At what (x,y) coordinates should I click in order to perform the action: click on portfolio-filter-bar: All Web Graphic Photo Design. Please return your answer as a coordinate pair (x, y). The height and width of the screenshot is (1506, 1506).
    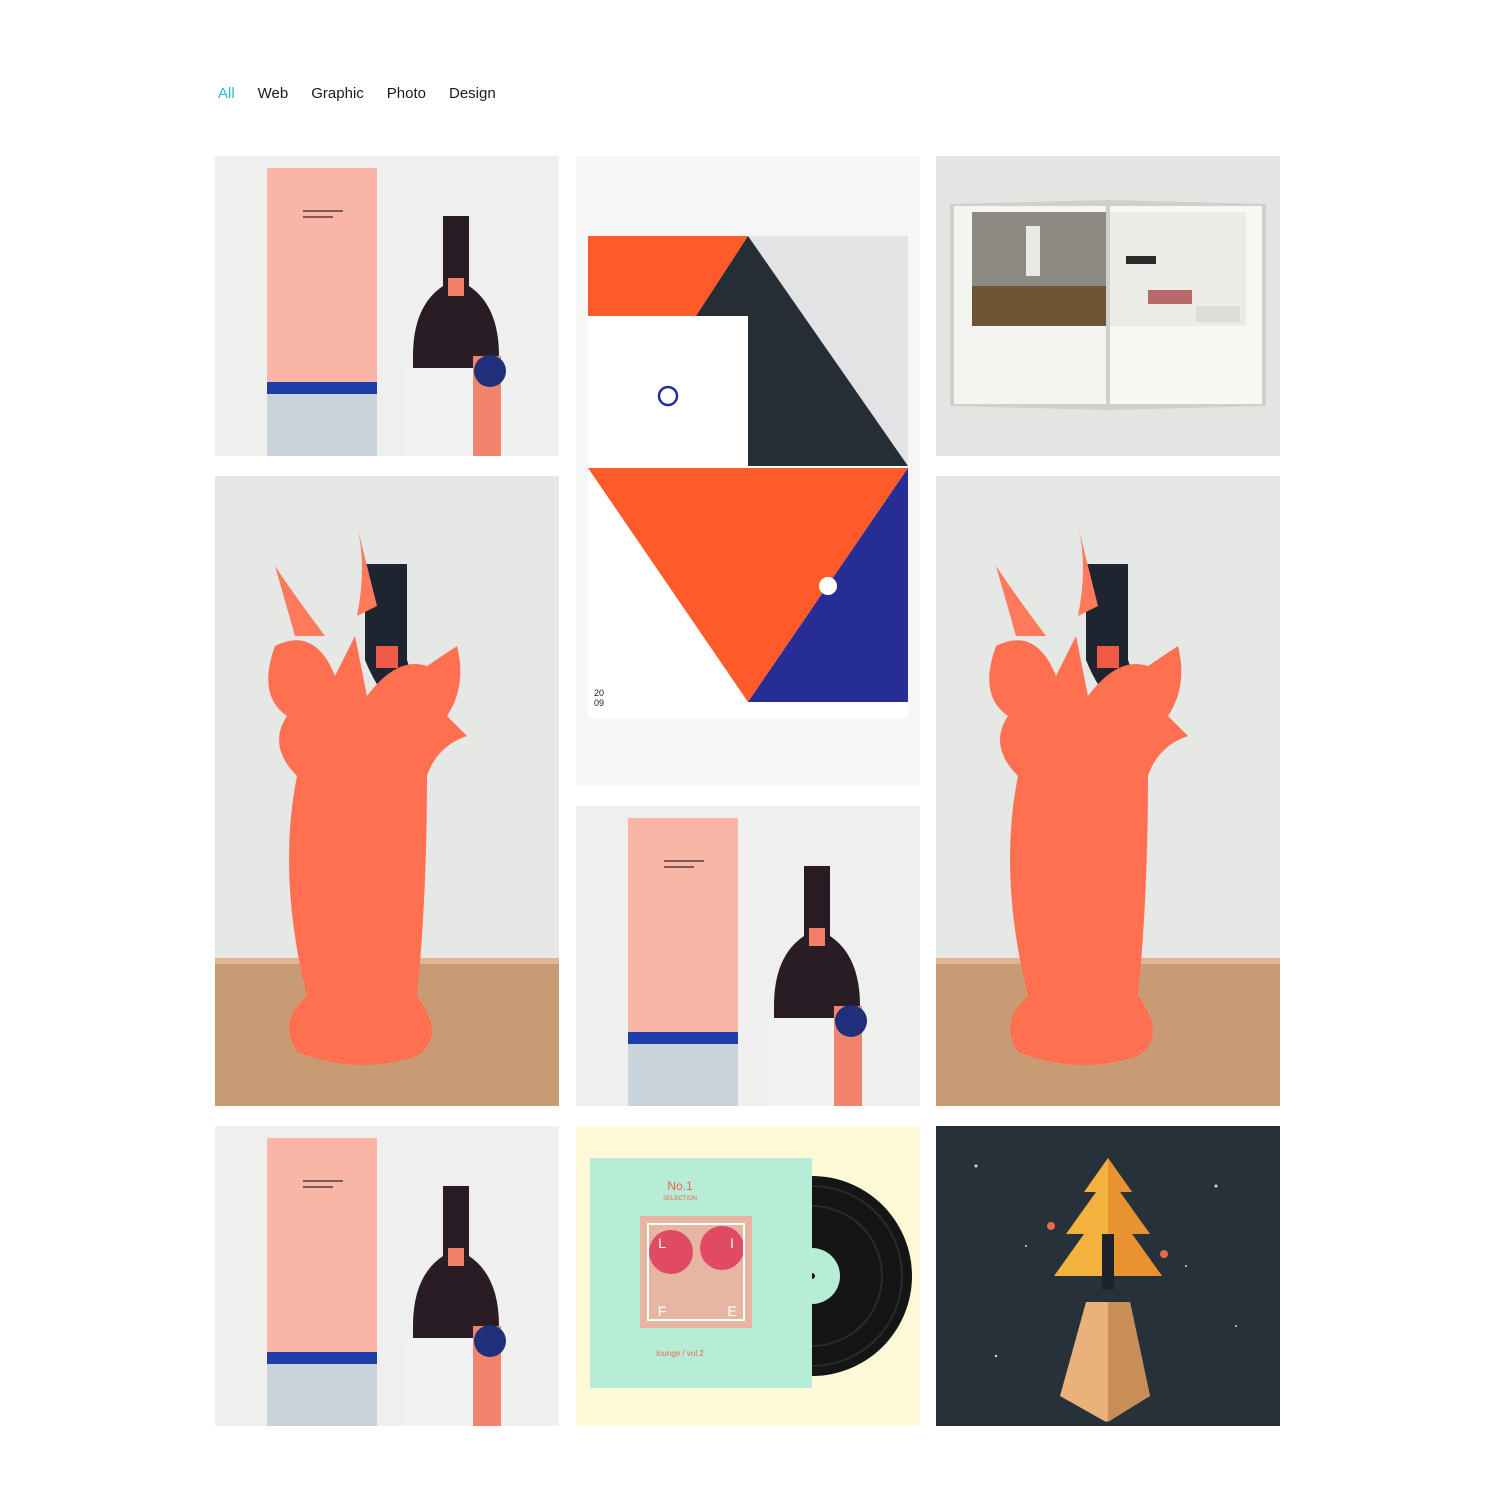
    Looking at the image, I should click on (368, 94).